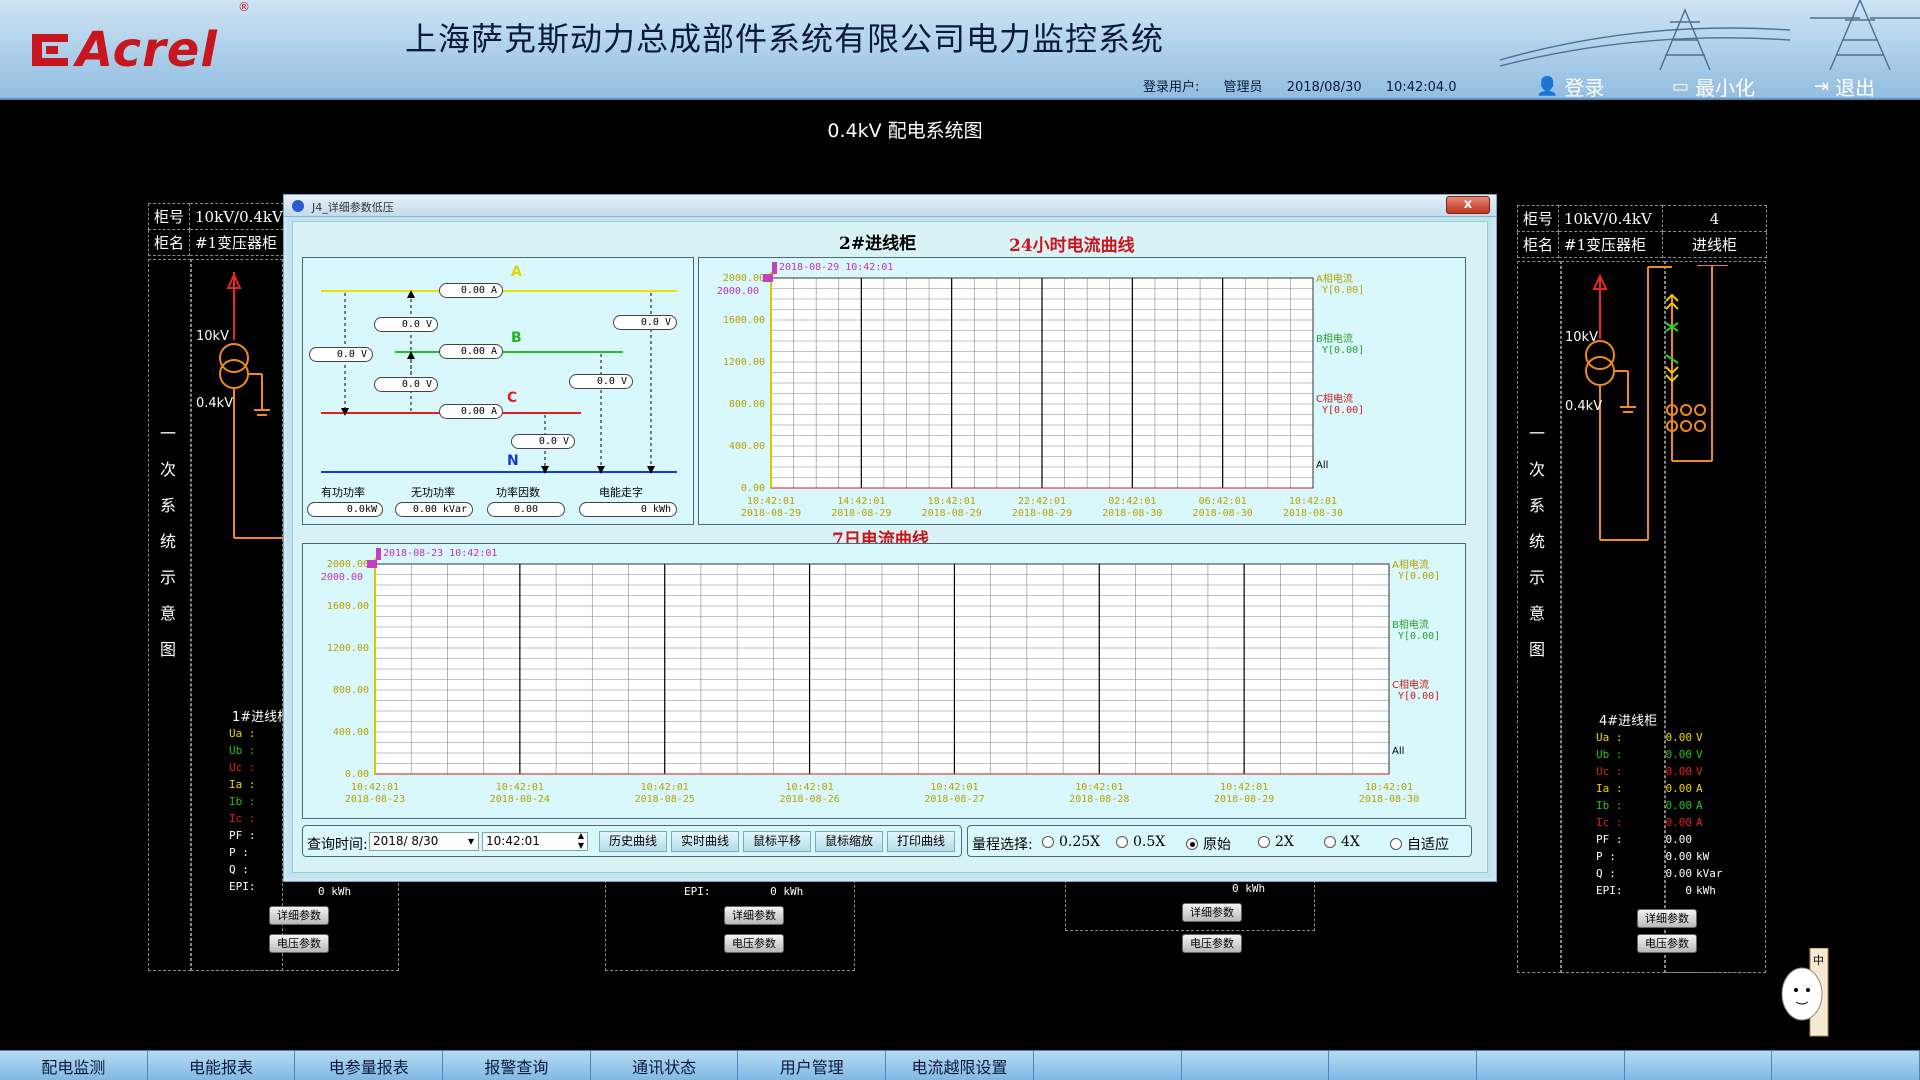 The width and height of the screenshot is (1920, 1080). What do you see at coordinates (348, 564) in the screenshot?
I see `y-tick-label: 2000.00` at bounding box center [348, 564].